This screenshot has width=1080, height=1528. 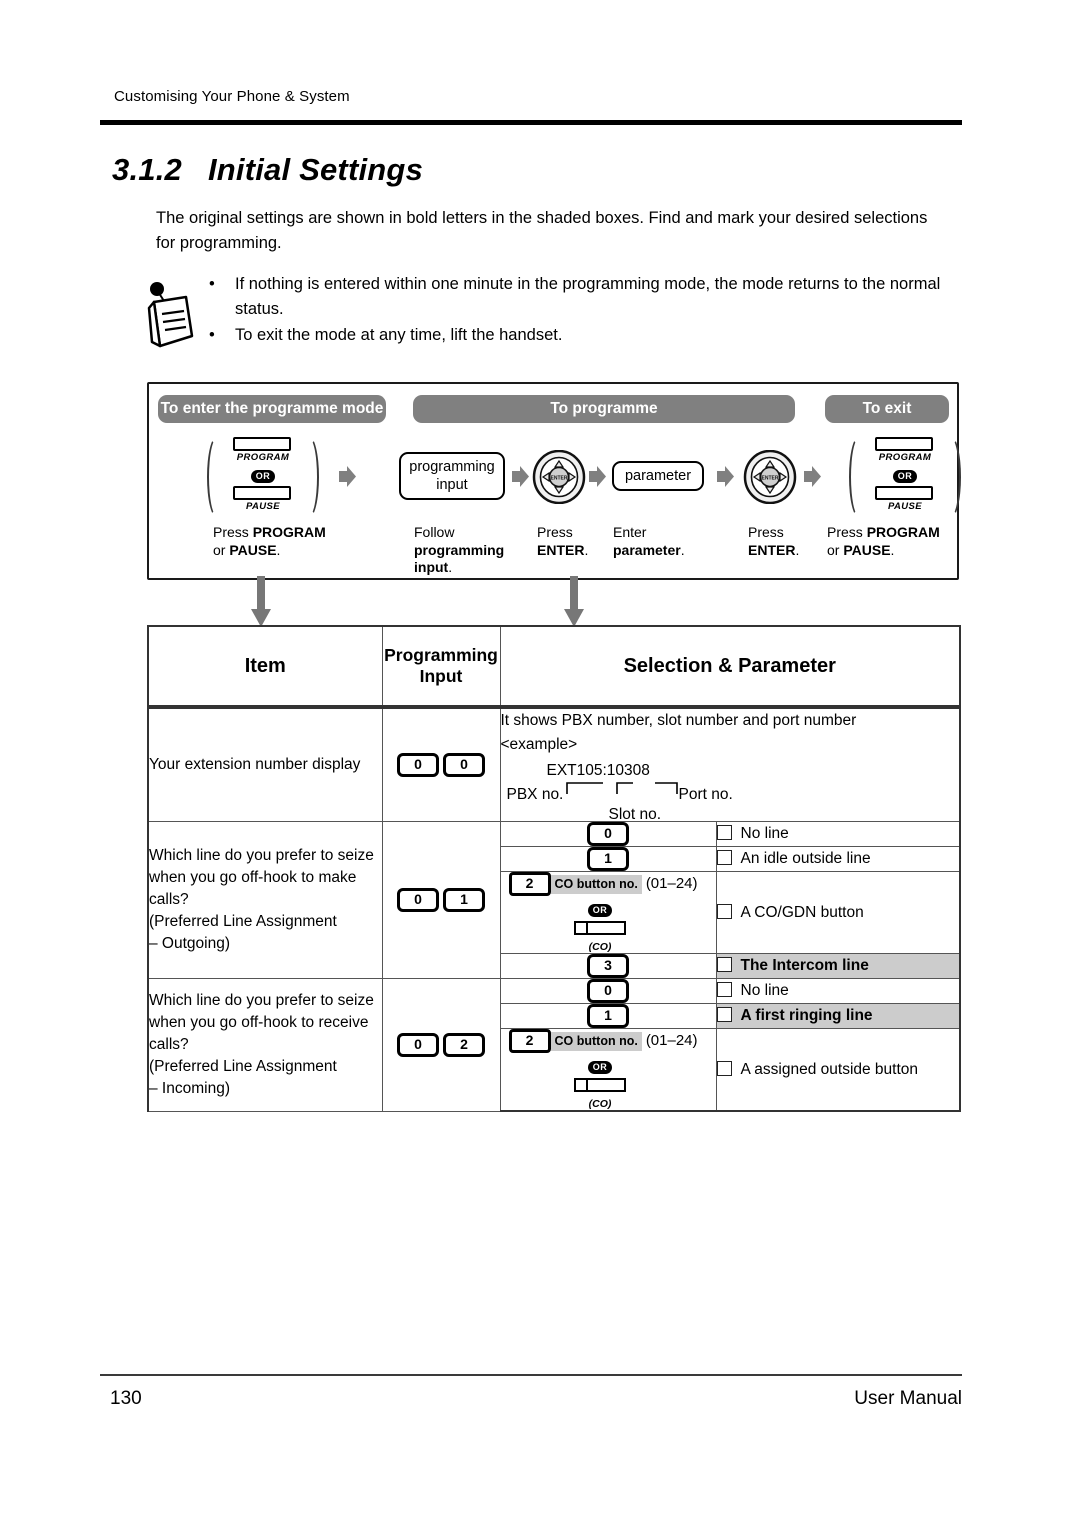 I want to click on header-programming-input-line1: Programming, so click(x=441, y=655).